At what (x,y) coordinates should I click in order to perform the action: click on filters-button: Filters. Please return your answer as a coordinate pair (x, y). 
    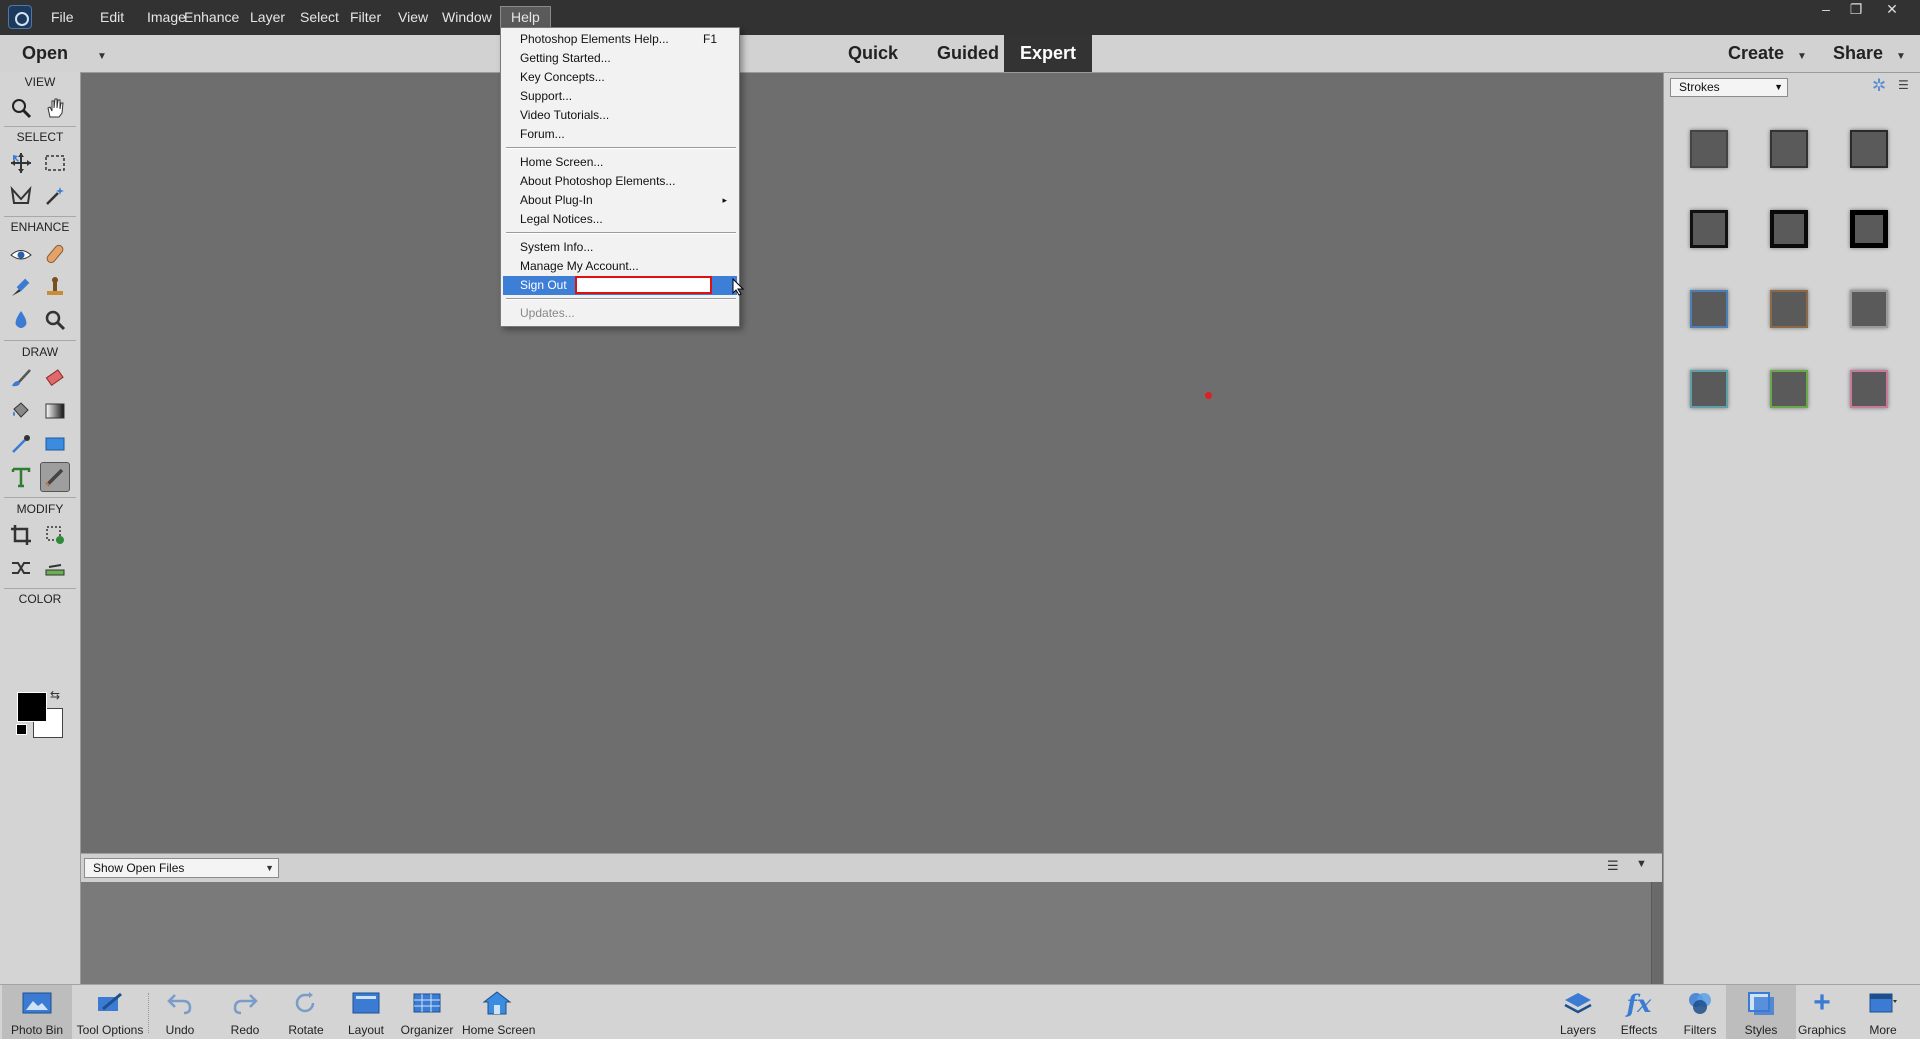
    Looking at the image, I should click on (1700, 1012).